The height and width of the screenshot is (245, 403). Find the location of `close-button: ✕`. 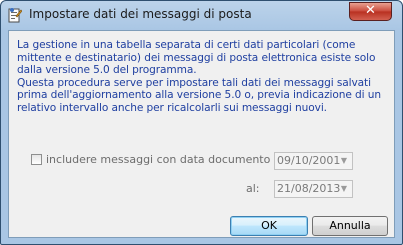

close-button: ✕ is located at coordinates (370, 11).